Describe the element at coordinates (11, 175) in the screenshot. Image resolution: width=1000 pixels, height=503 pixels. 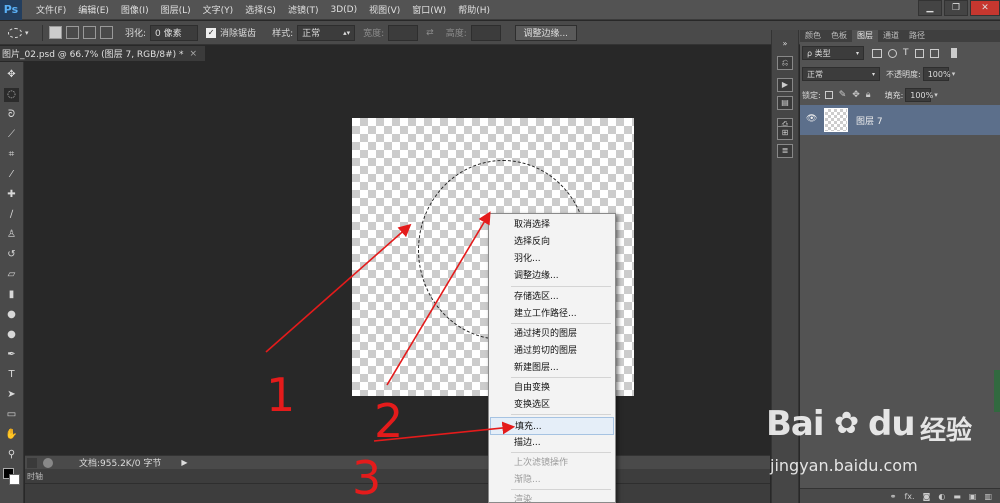
I see `eyedropper-tool-icon: ⁄` at that location.